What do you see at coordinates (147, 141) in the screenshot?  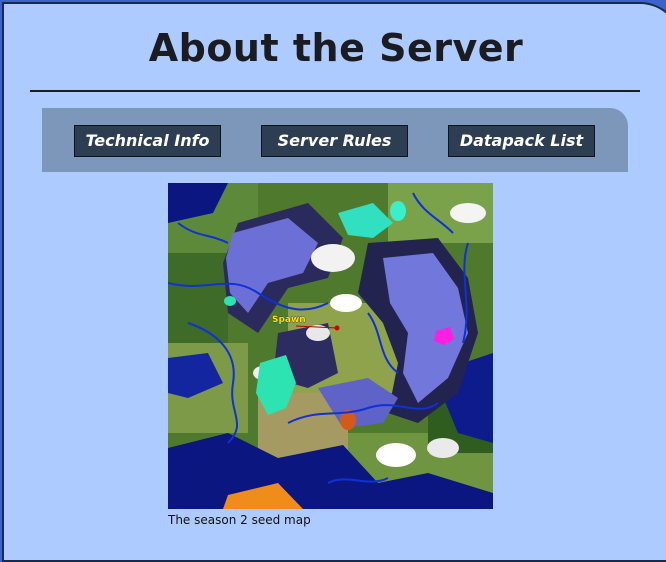 I see `technical-info-button: Technical Info` at bounding box center [147, 141].